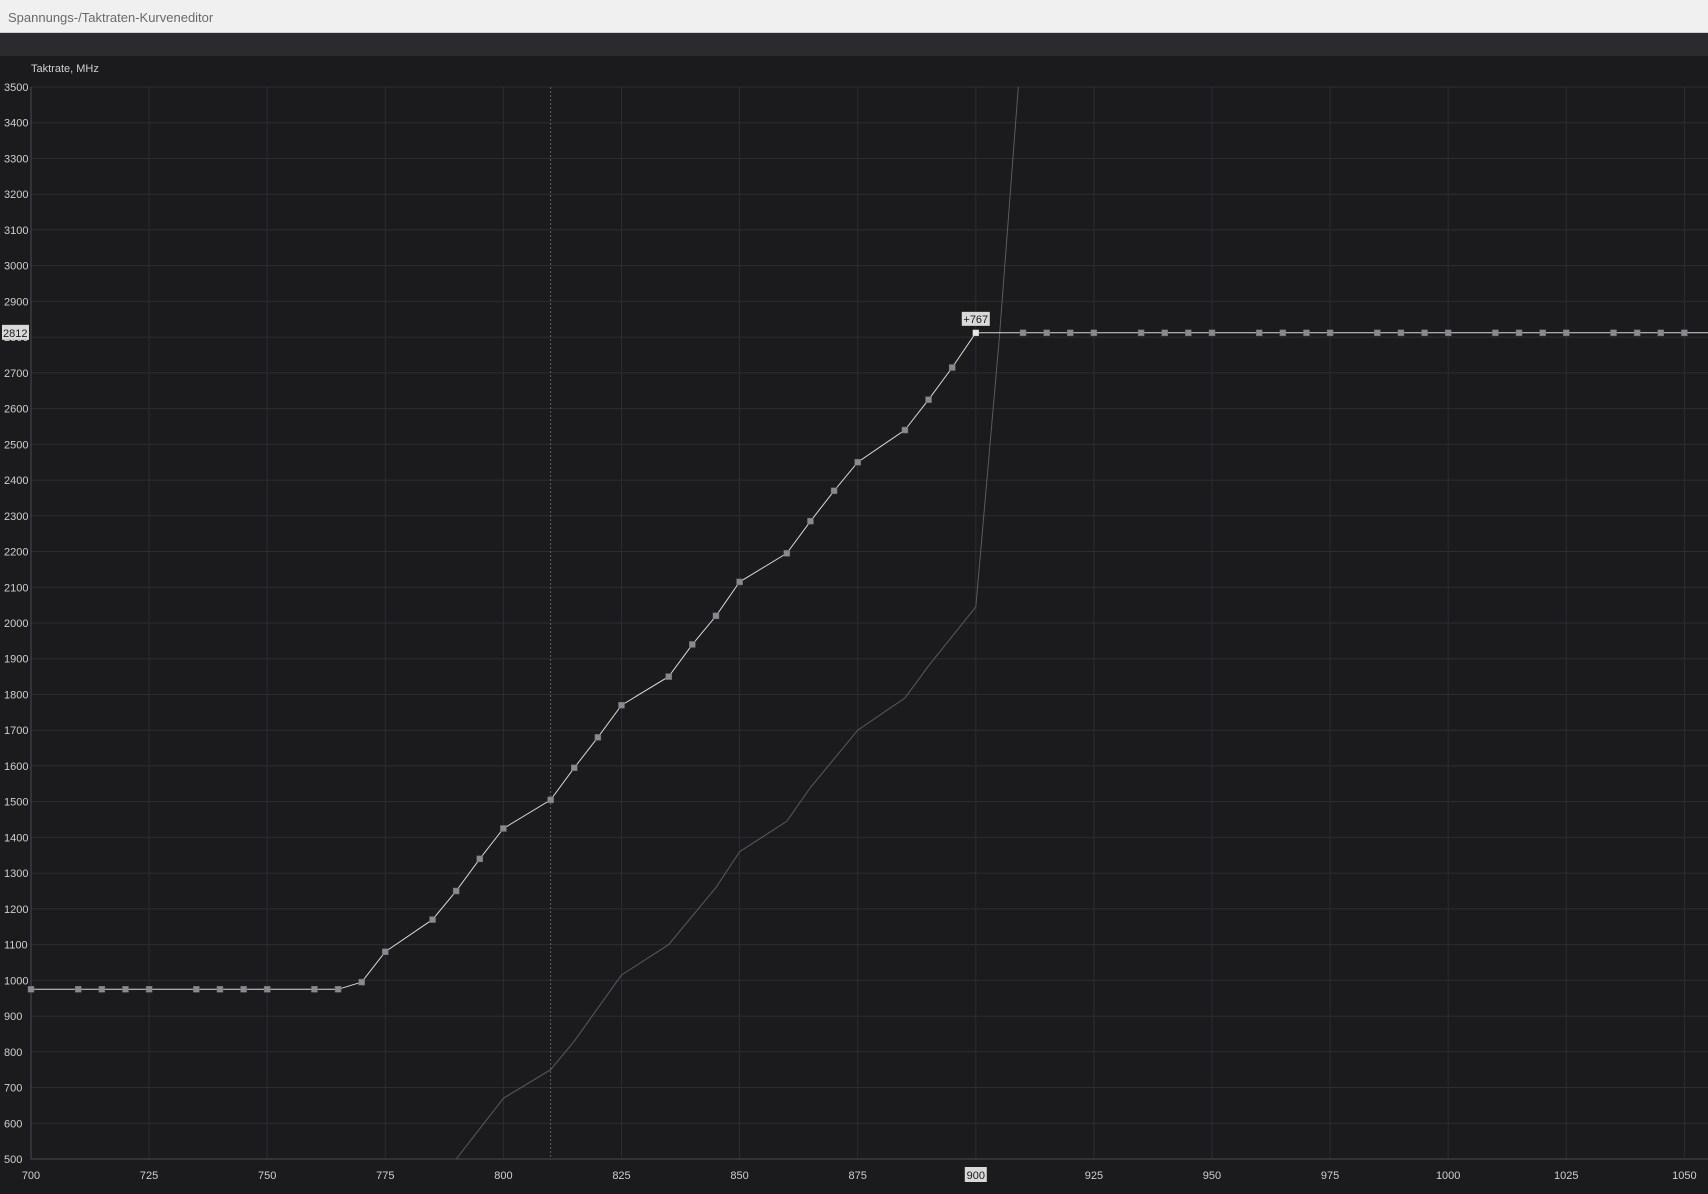 Image resolution: width=1708 pixels, height=1194 pixels. I want to click on y-tick-label: 2500, so click(16, 445).